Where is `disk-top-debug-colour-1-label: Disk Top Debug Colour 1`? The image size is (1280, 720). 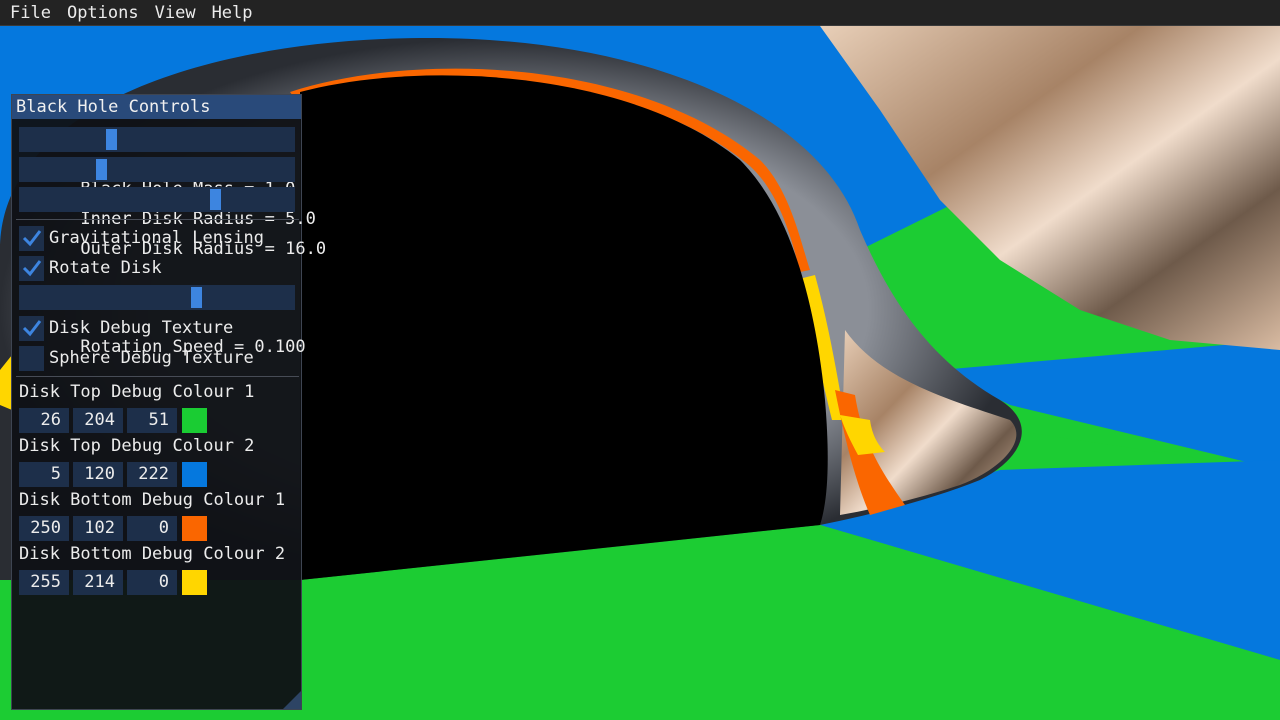
disk-top-debug-colour-1-label: Disk Top Debug Colour 1 is located at coordinates (137, 392).